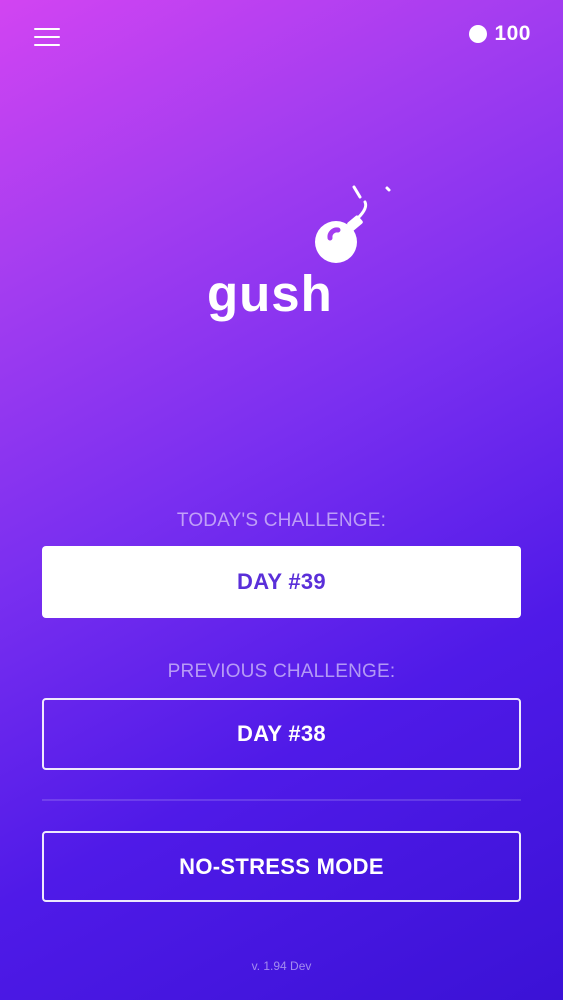  Describe the element at coordinates (281, 800) in the screenshot. I see `divider` at that location.